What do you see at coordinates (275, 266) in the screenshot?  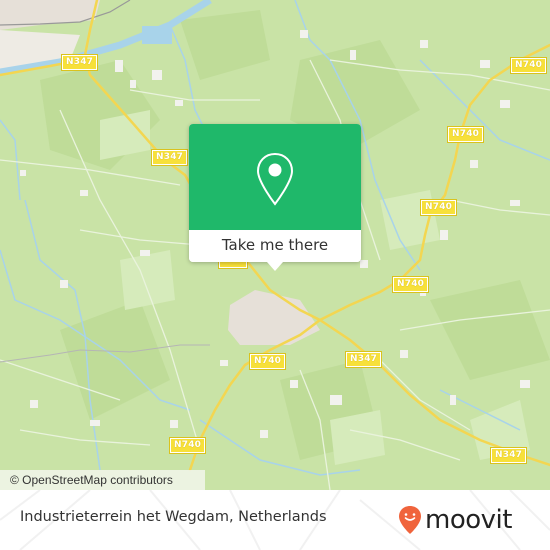 I see `popup-pointer` at bounding box center [275, 266].